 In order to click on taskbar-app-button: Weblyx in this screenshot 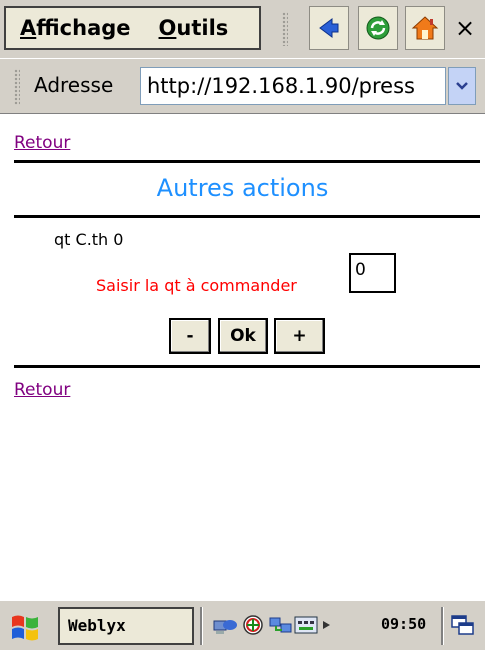, I will do `click(126, 626)`.